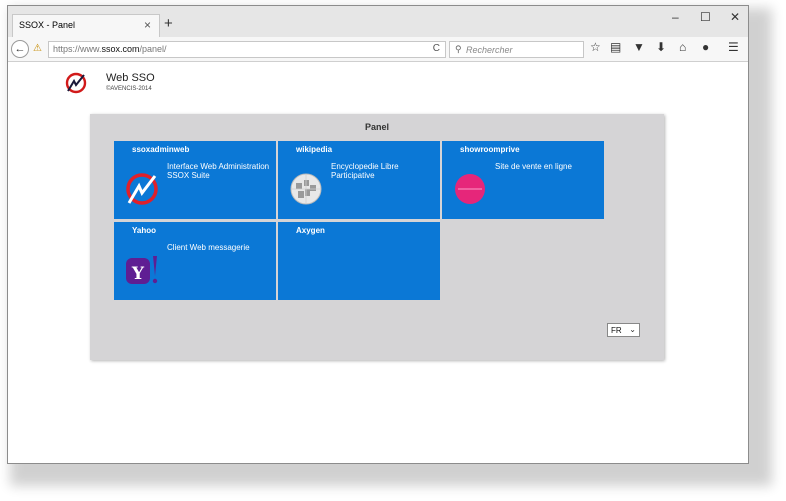 The height and width of the screenshot is (501, 786). I want to click on url-text: https://www.ssox.com/panel/, so click(110, 49).